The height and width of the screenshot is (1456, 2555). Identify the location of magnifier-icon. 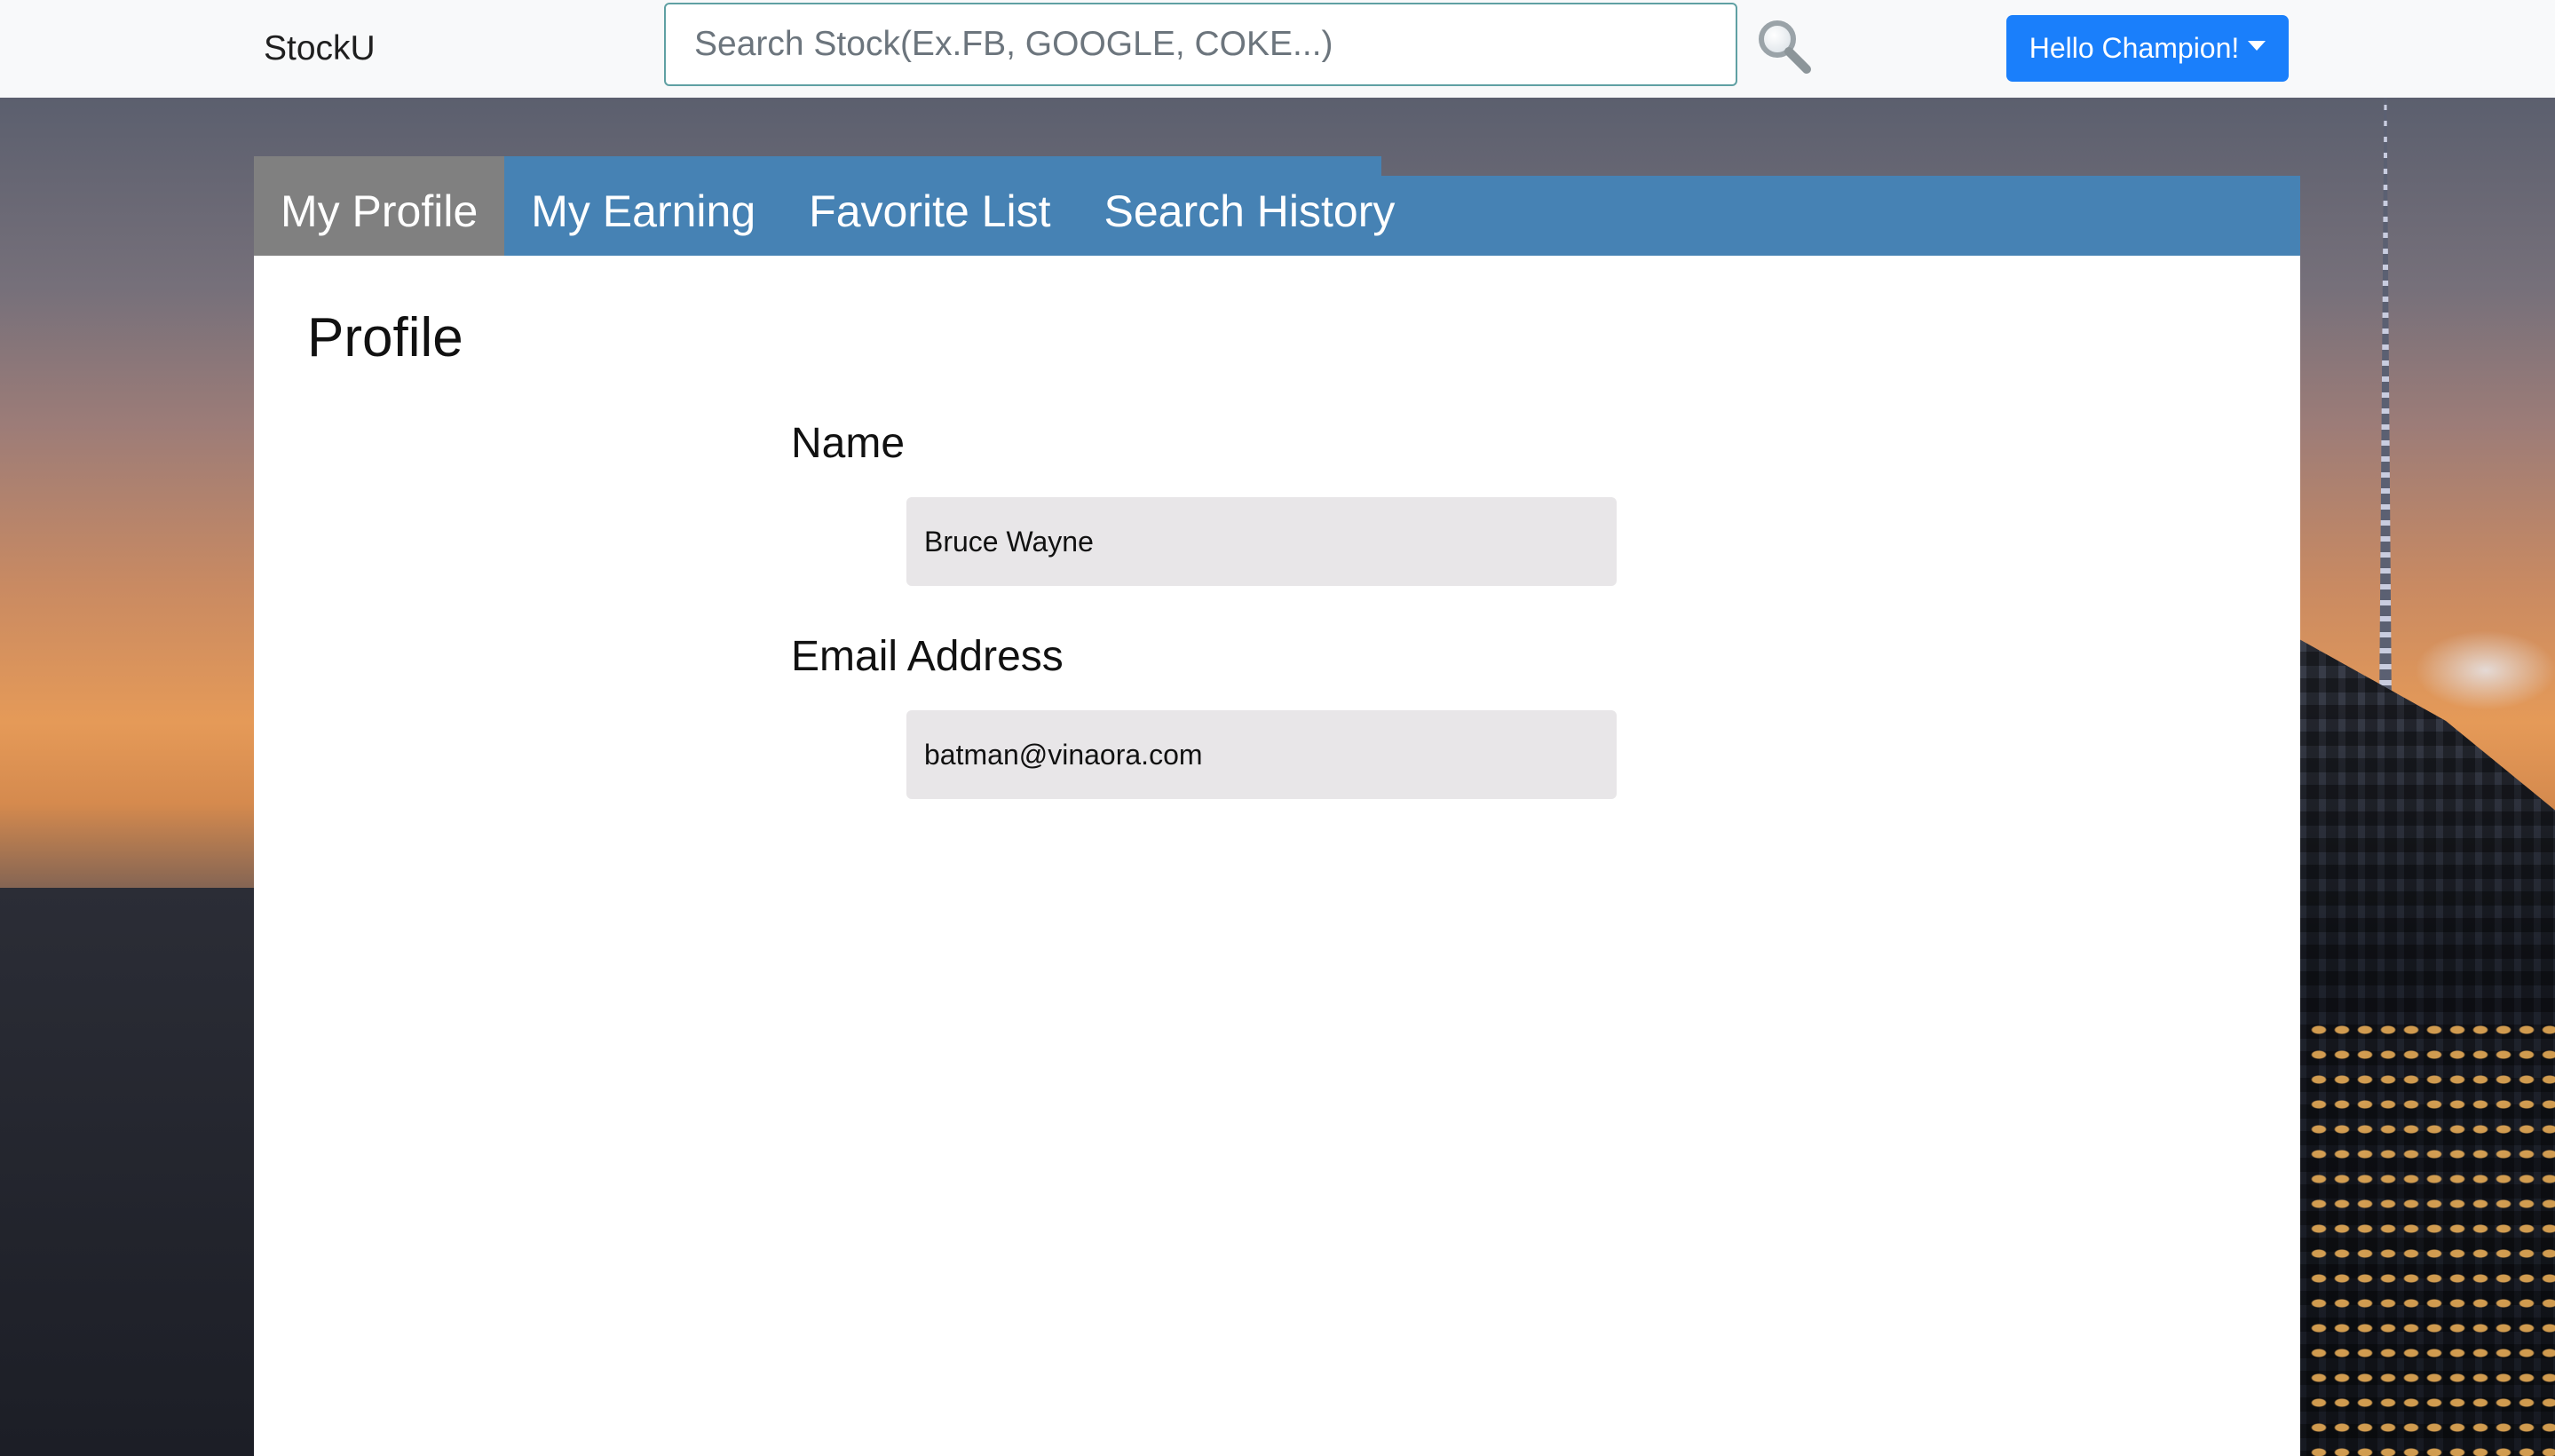
(1785, 47).